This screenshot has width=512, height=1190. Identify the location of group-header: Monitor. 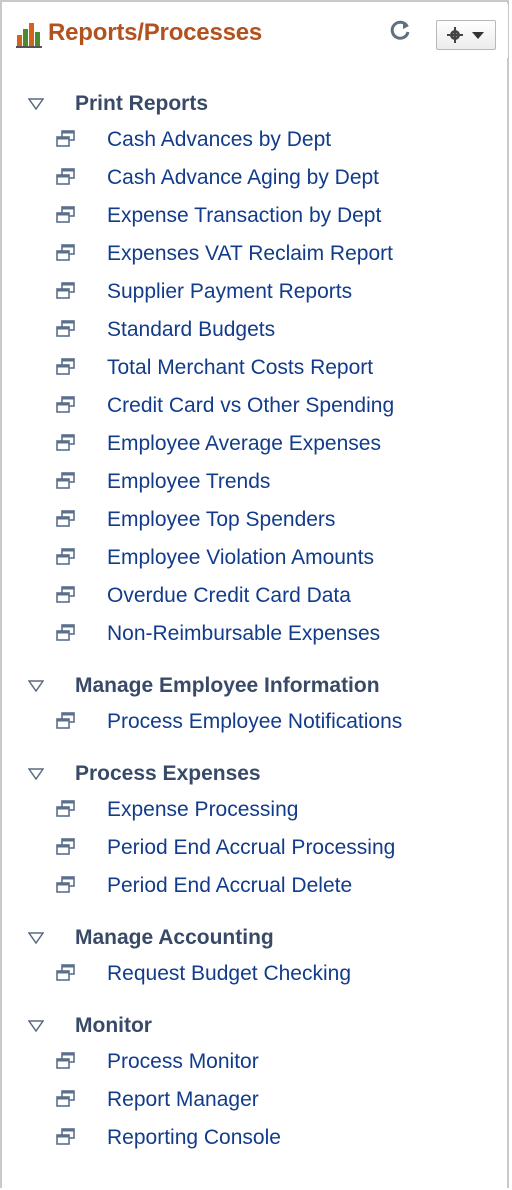
(255, 1024).